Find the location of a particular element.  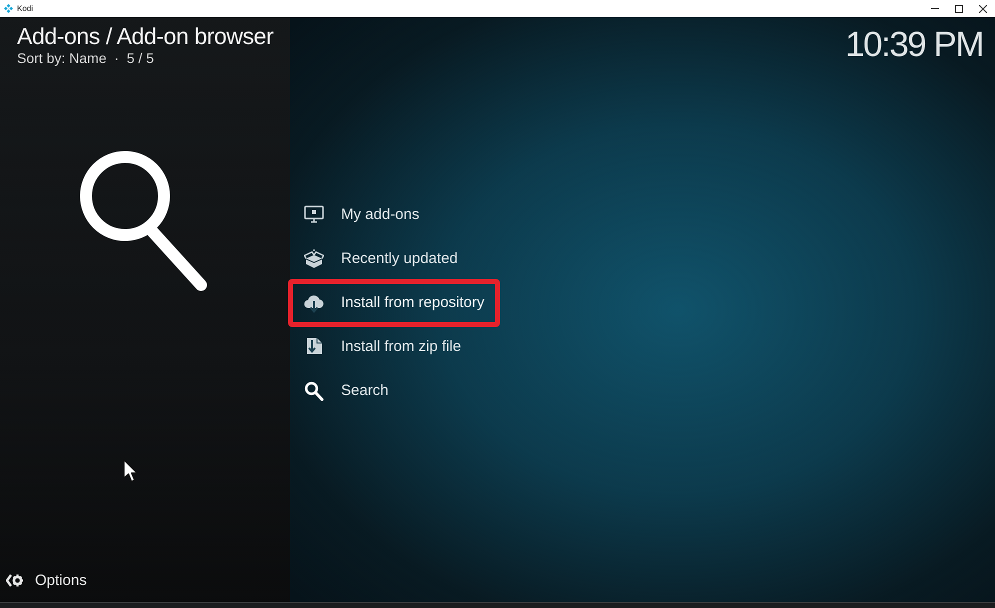

mouse-pointer-icon is located at coordinates (130, 471).